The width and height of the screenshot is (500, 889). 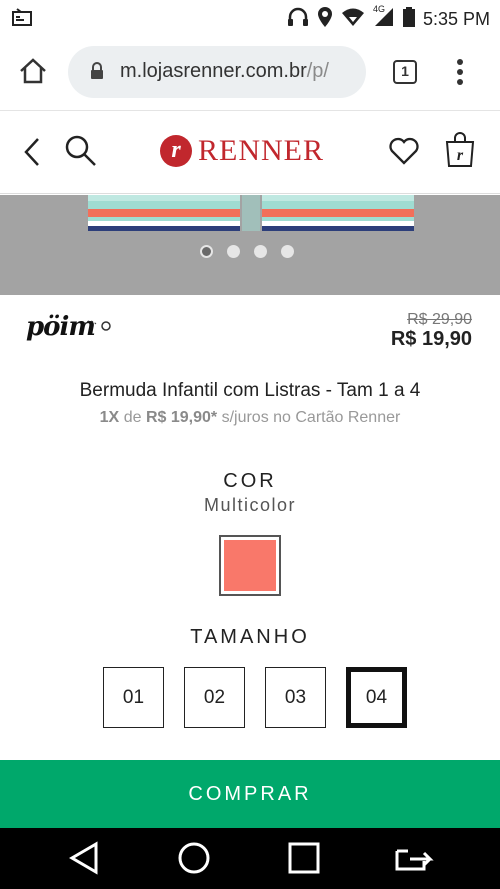 I want to click on nav-switch-icon, so click(x=414, y=860).